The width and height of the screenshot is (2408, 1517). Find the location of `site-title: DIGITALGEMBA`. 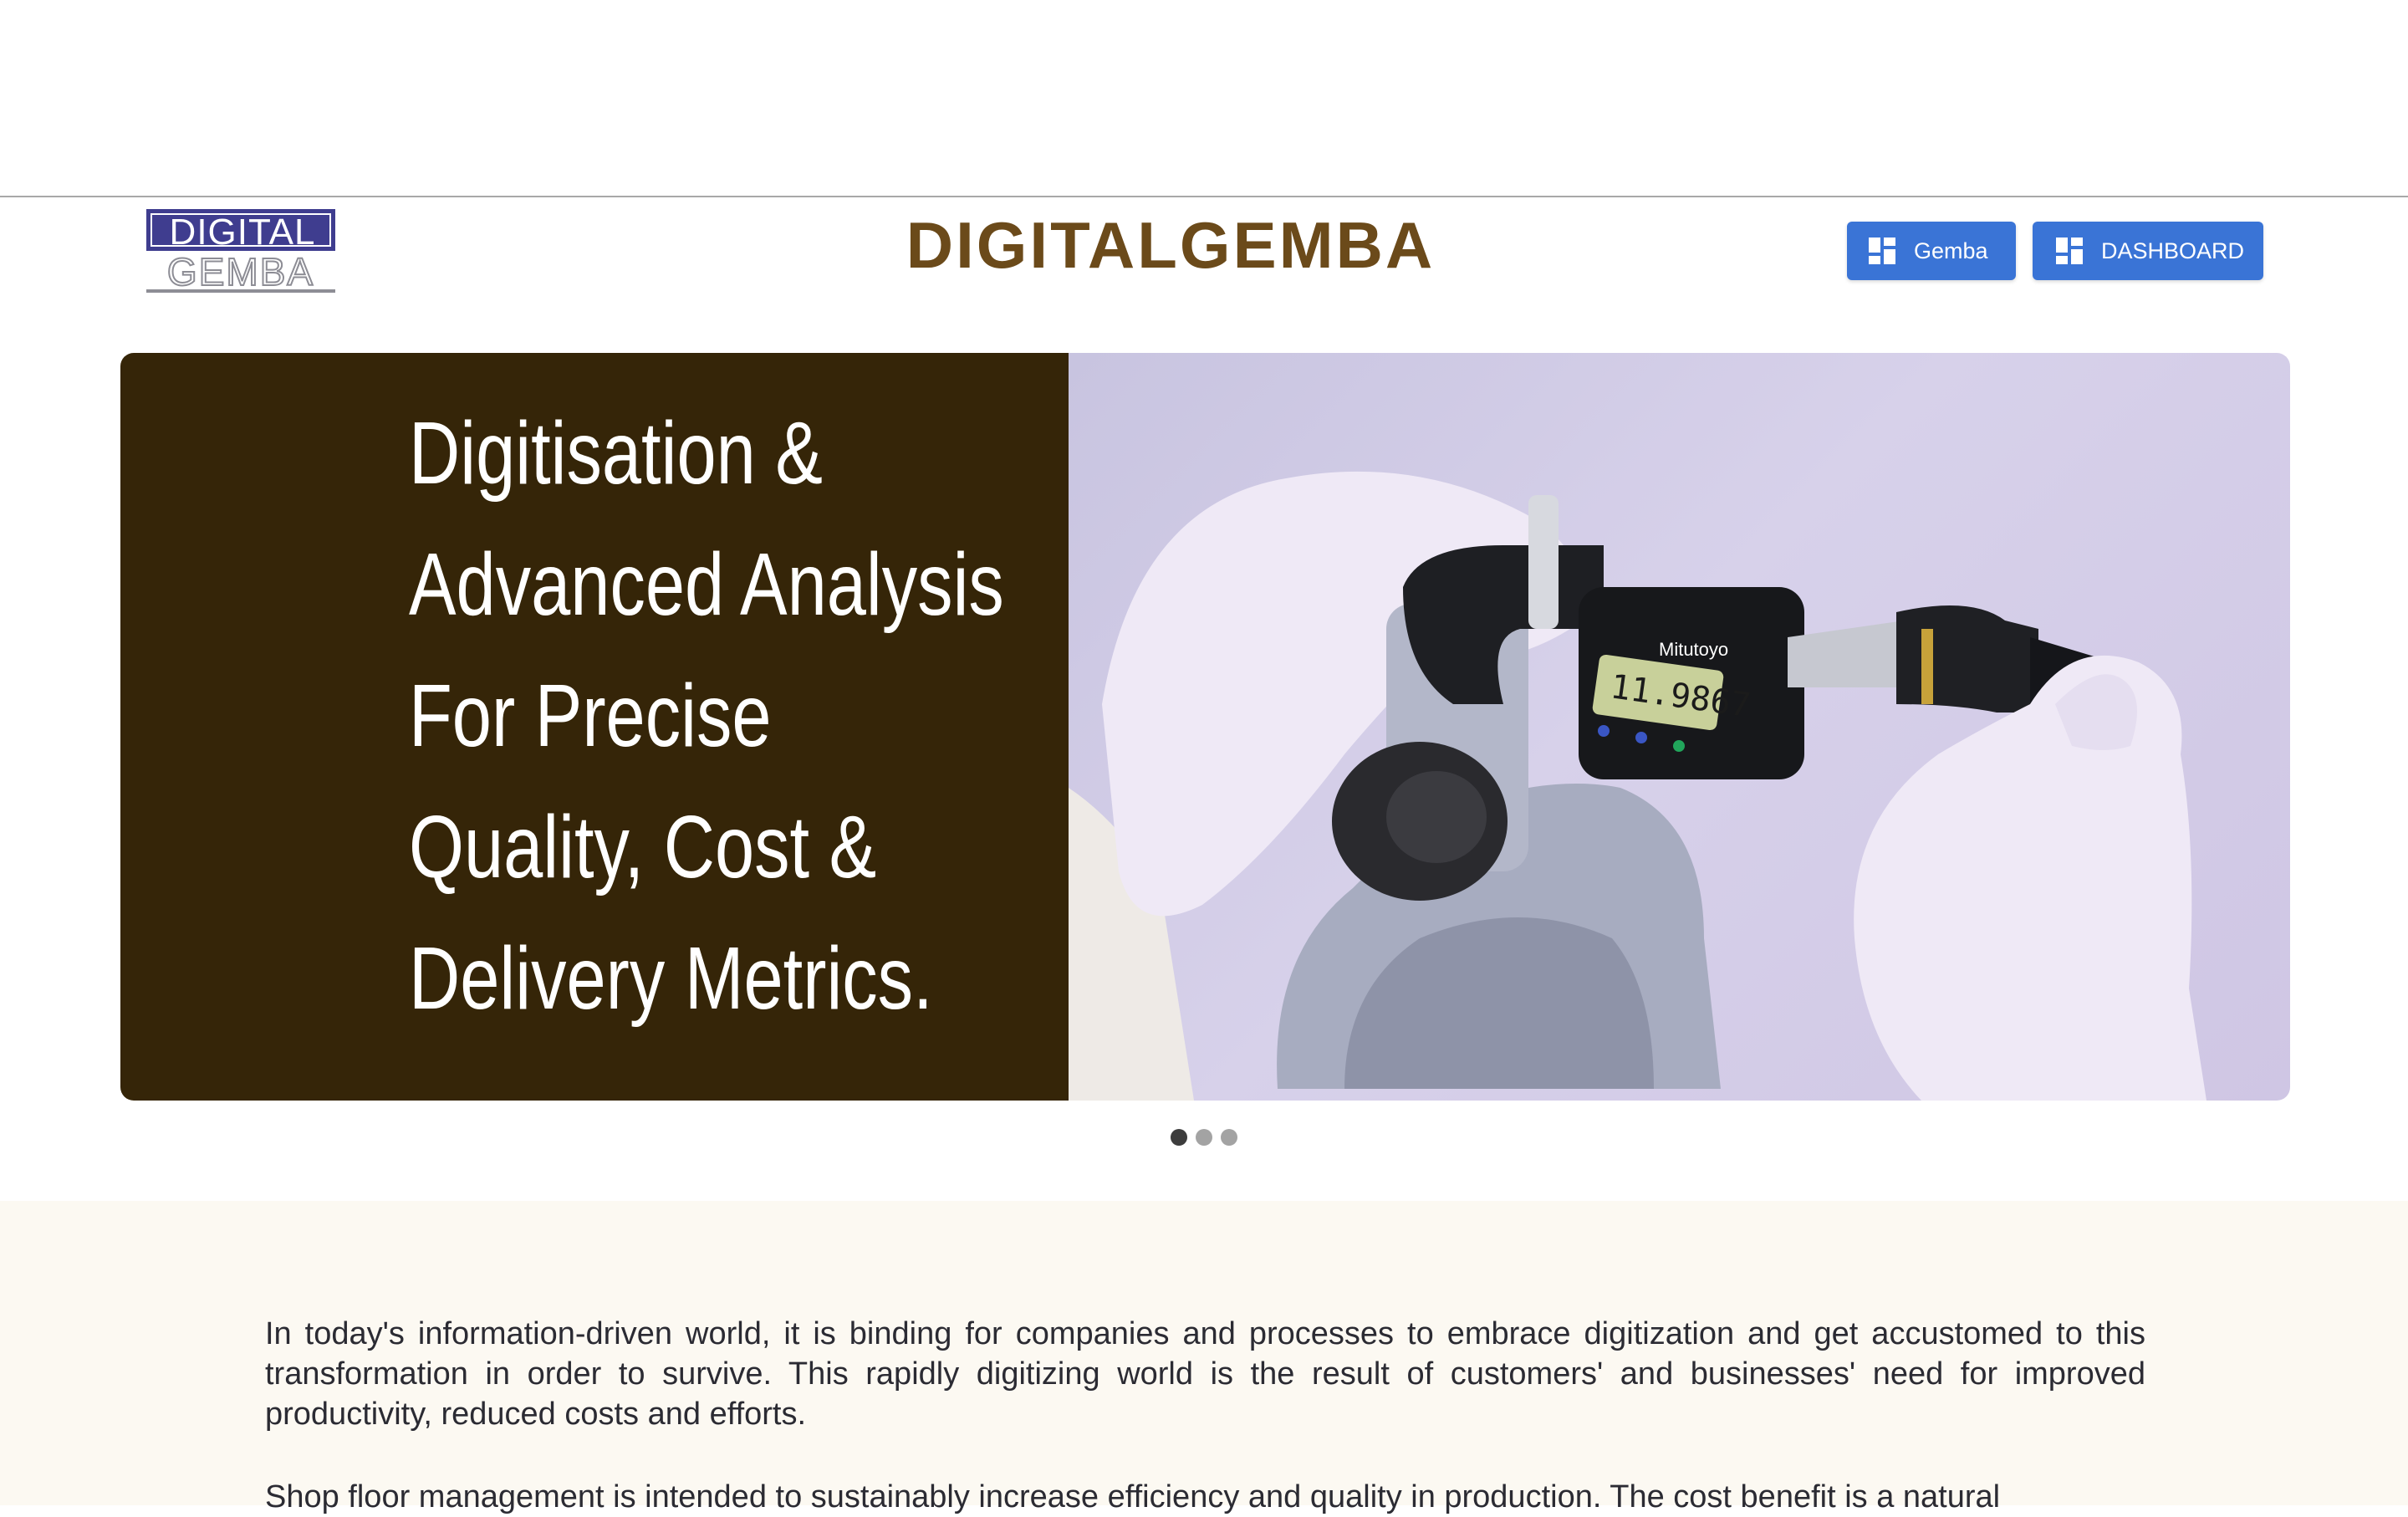

site-title: DIGITALGEMBA is located at coordinates (1171, 245).